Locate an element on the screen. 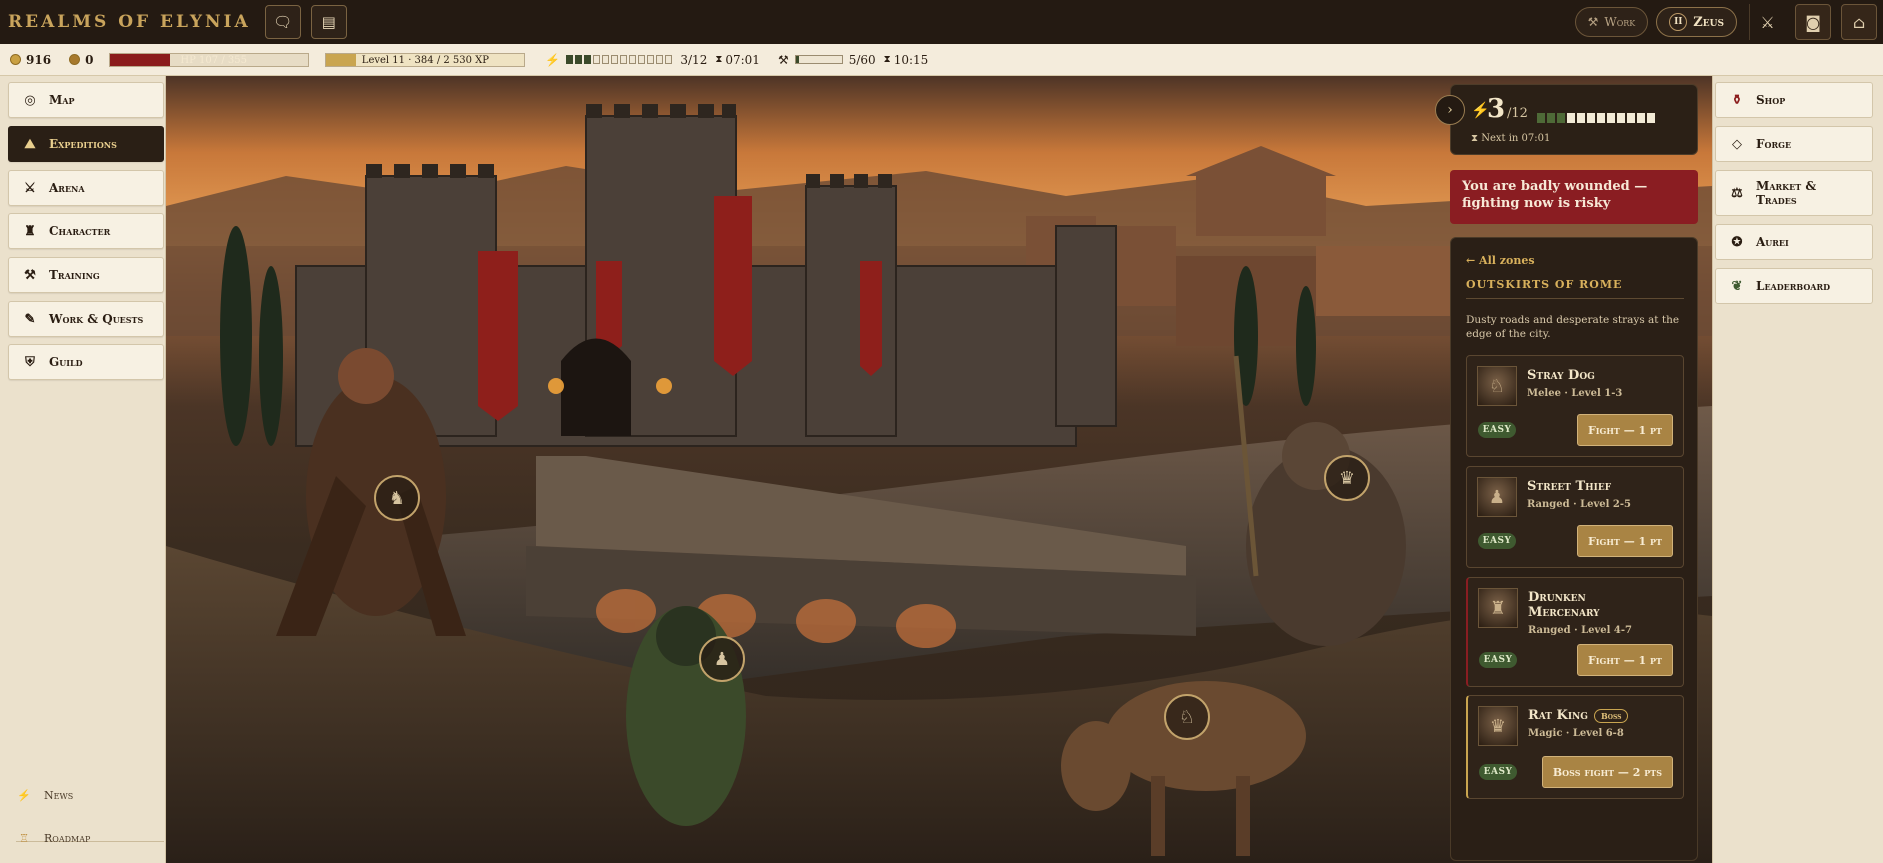  energy-count: 3/12 is located at coordinates (694, 59).